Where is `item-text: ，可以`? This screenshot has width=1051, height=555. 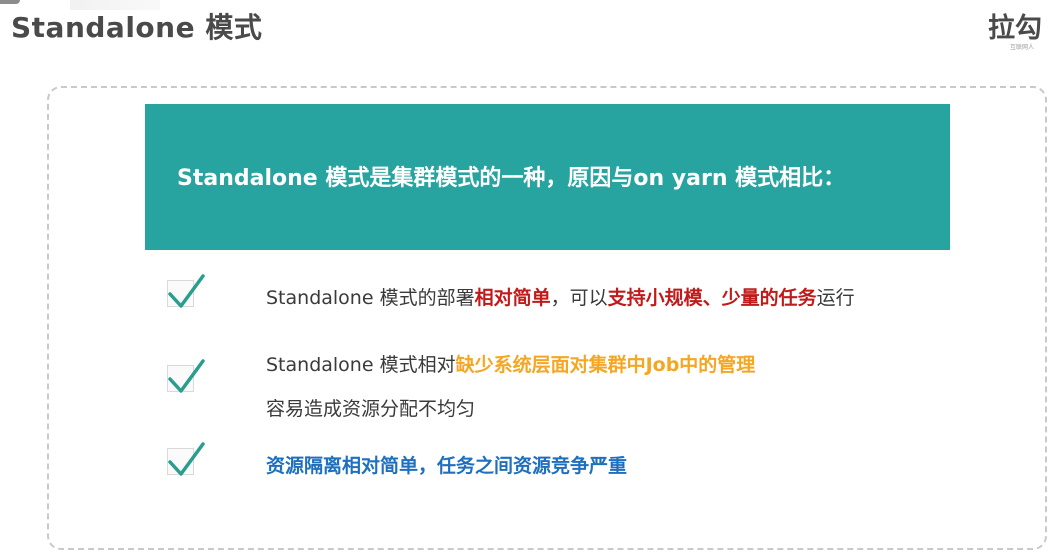 item-text: ，可以 is located at coordinates (579, 298).